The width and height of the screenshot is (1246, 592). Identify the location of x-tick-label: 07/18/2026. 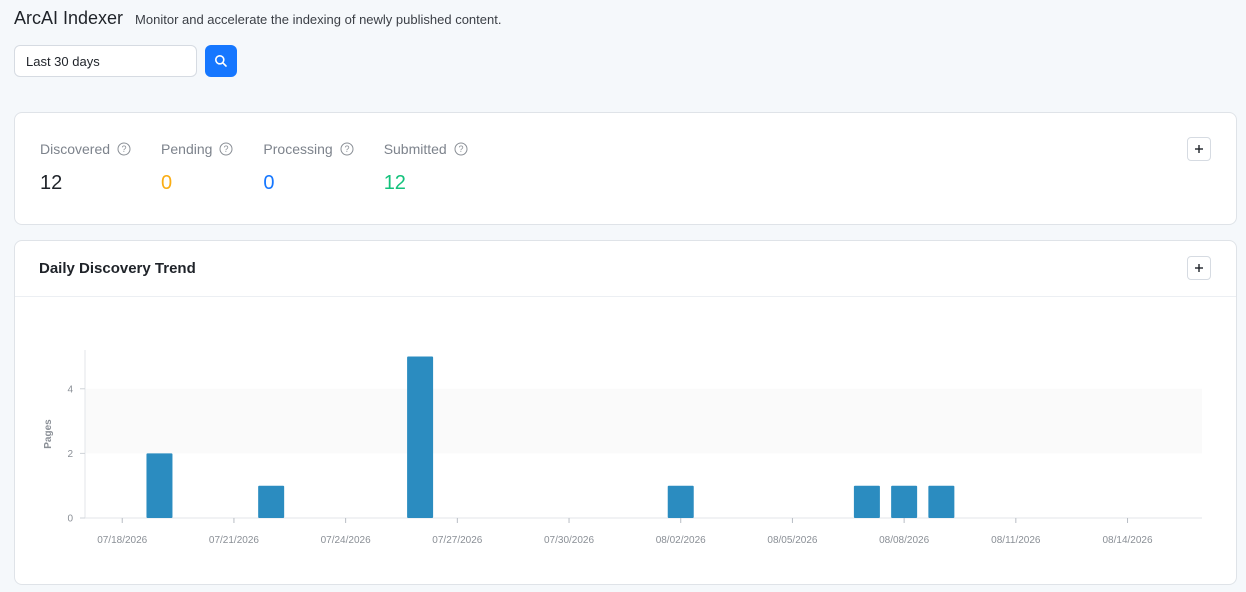
(122, 540).